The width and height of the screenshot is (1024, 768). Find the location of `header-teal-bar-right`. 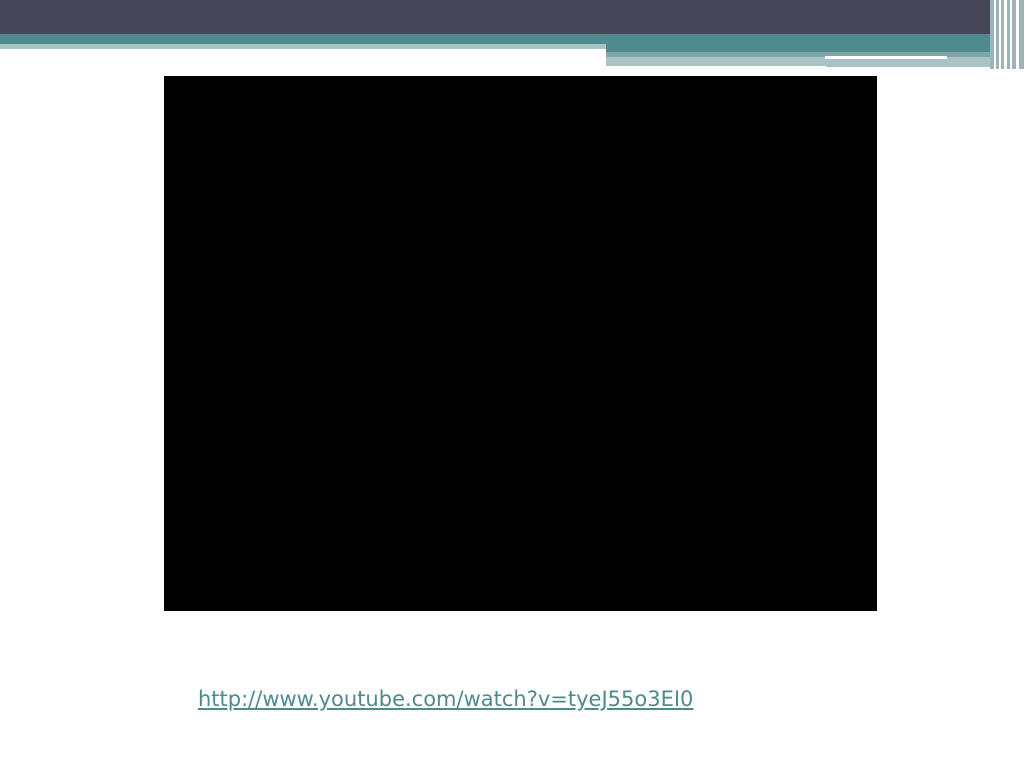

header-teal-bar-right is located at coordinates (815, 48).